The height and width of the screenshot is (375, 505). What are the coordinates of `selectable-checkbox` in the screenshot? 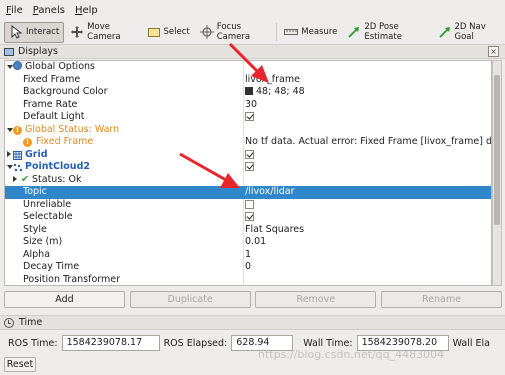 It's located at (249, 216).